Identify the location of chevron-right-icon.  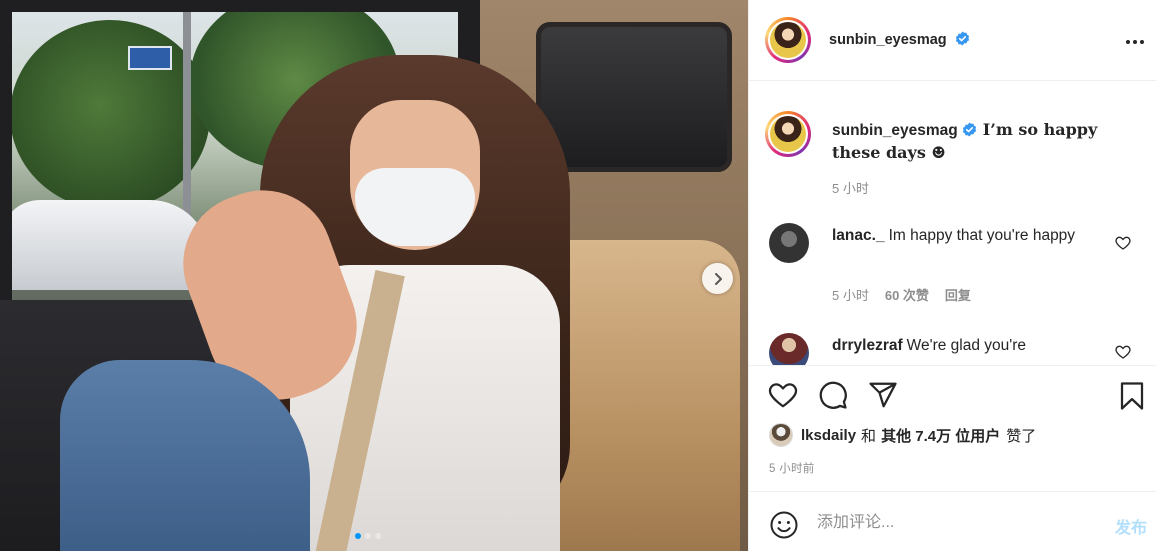
(718, 278).